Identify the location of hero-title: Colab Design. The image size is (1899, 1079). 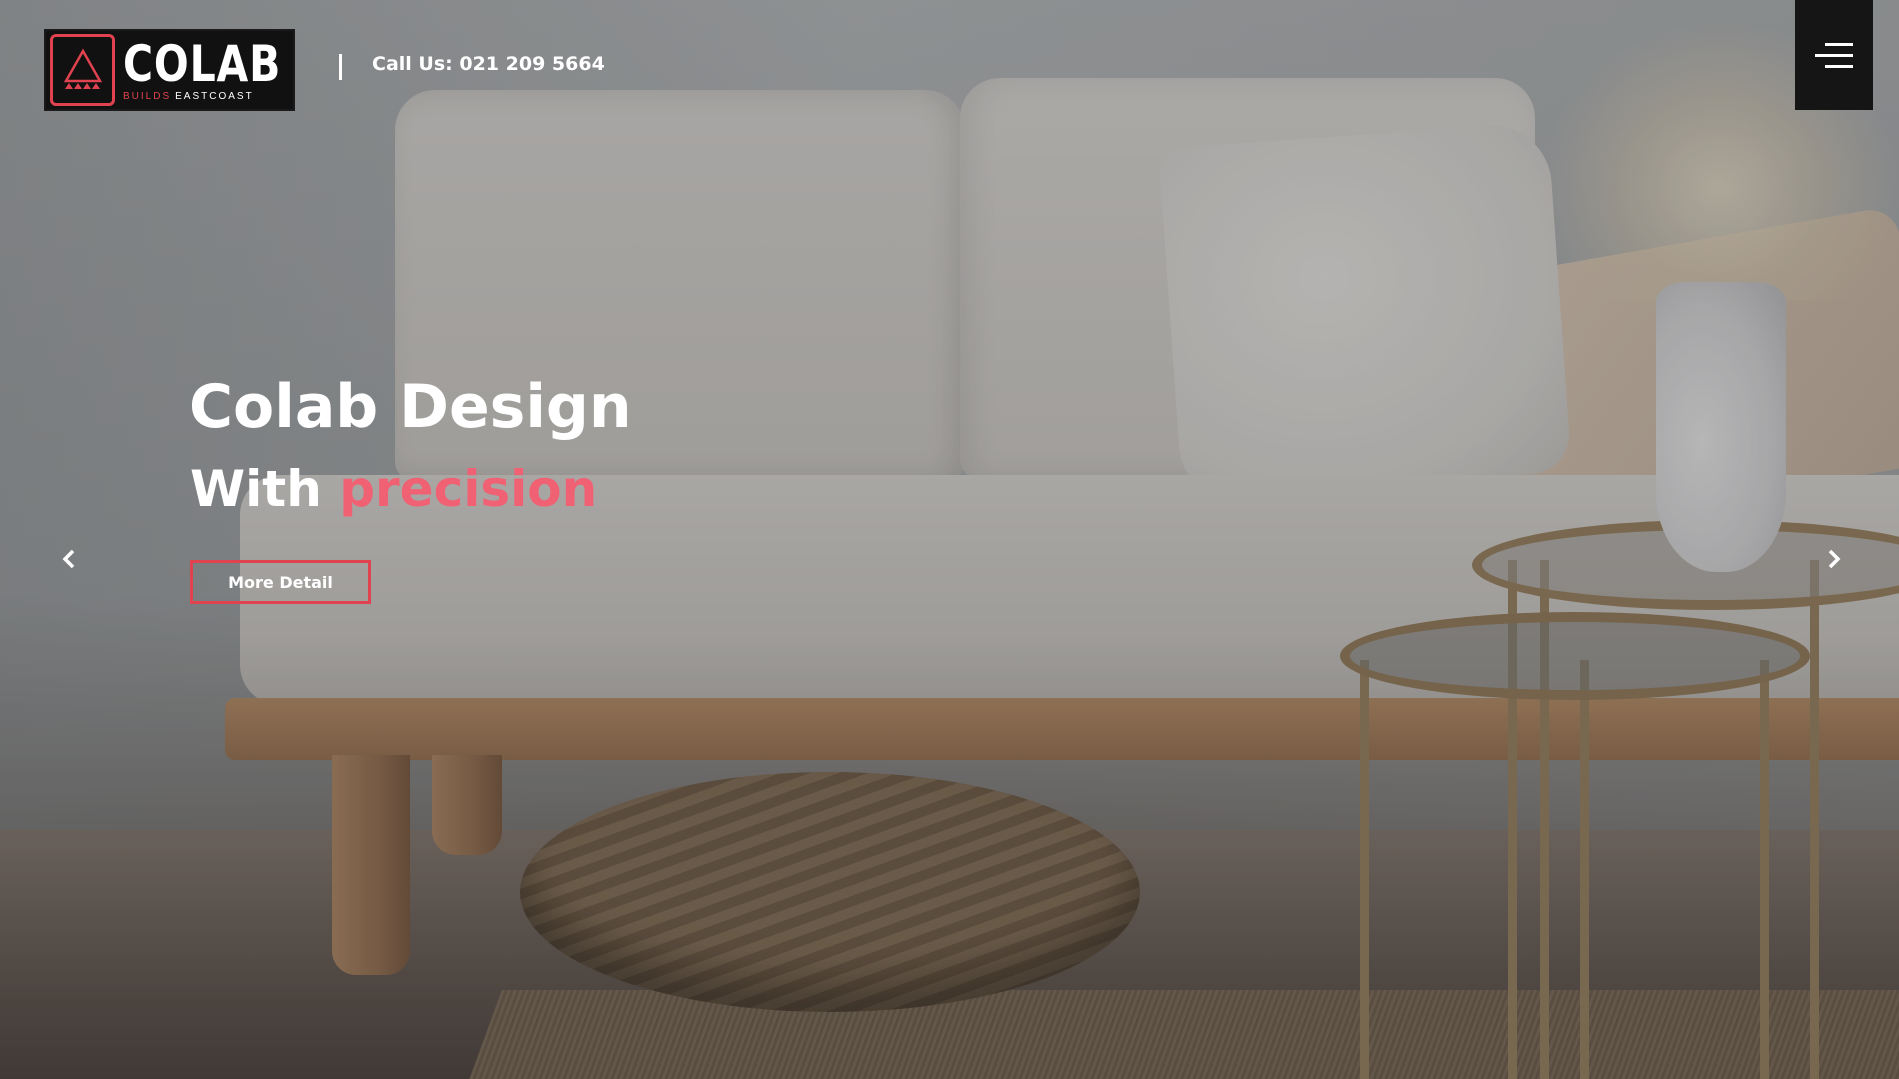
(410, 407).